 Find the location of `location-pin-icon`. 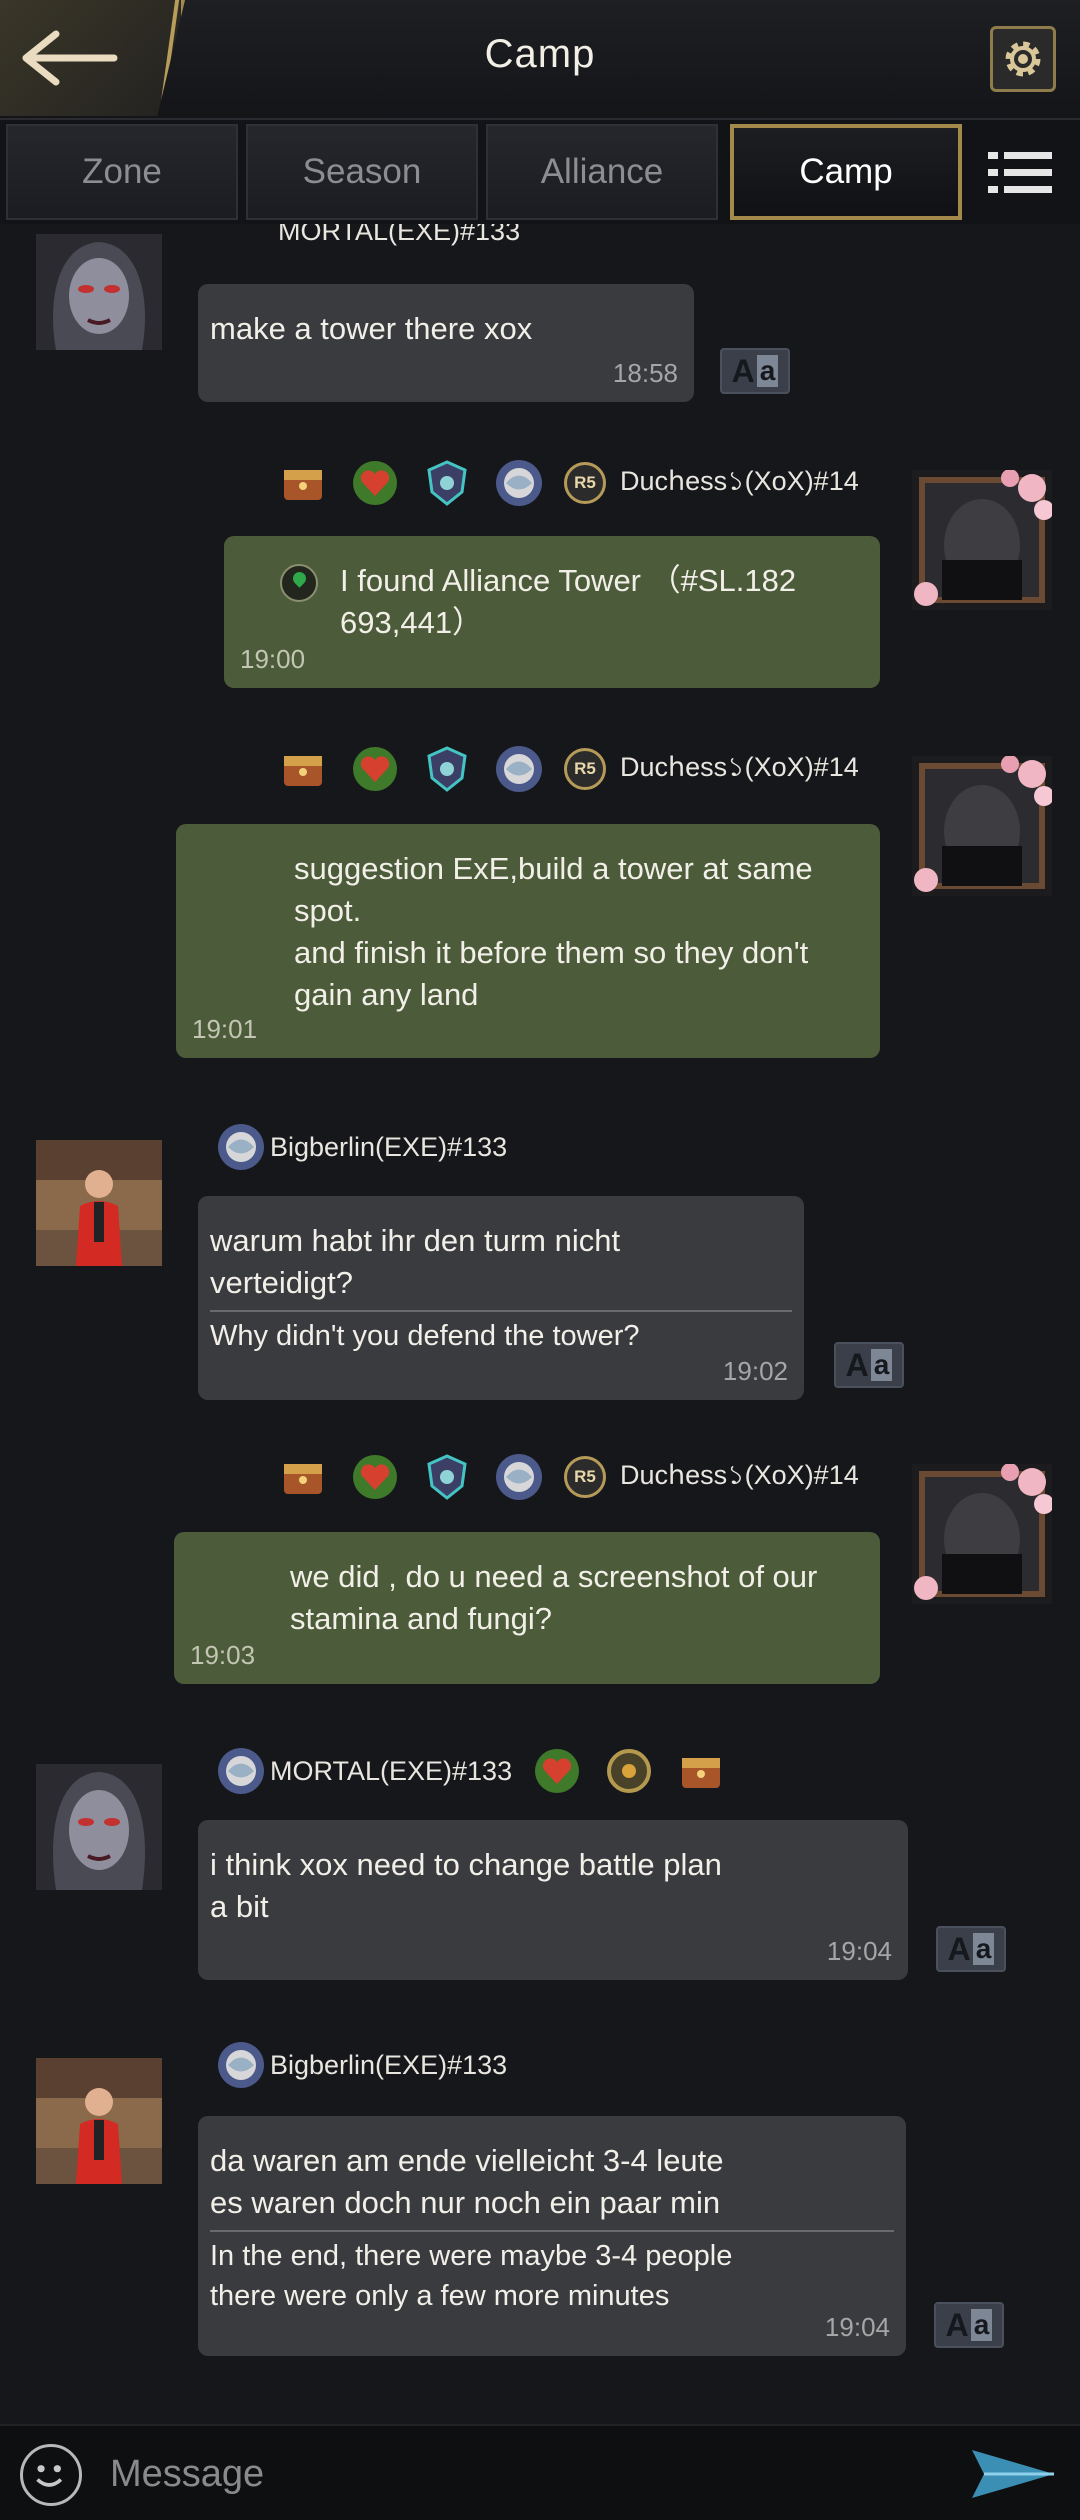

location-pin-icon is located at coordinates (299, 583).